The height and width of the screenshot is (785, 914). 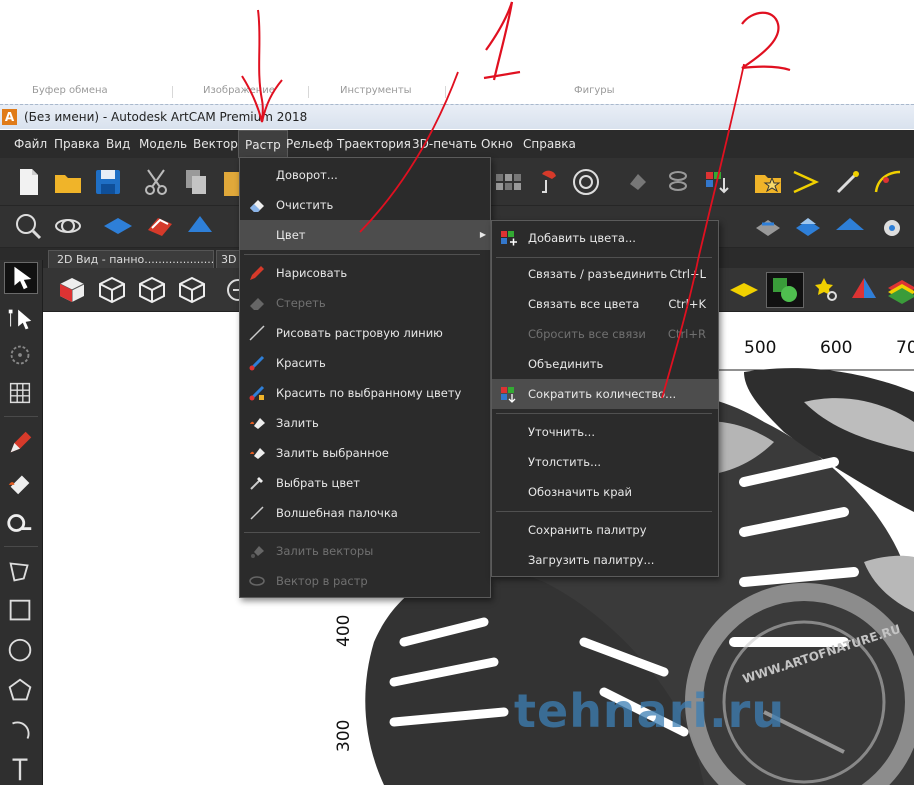 I want to click on raster-menu-item-fill-vectors: Залить векторы, so click(x=365, y=551).